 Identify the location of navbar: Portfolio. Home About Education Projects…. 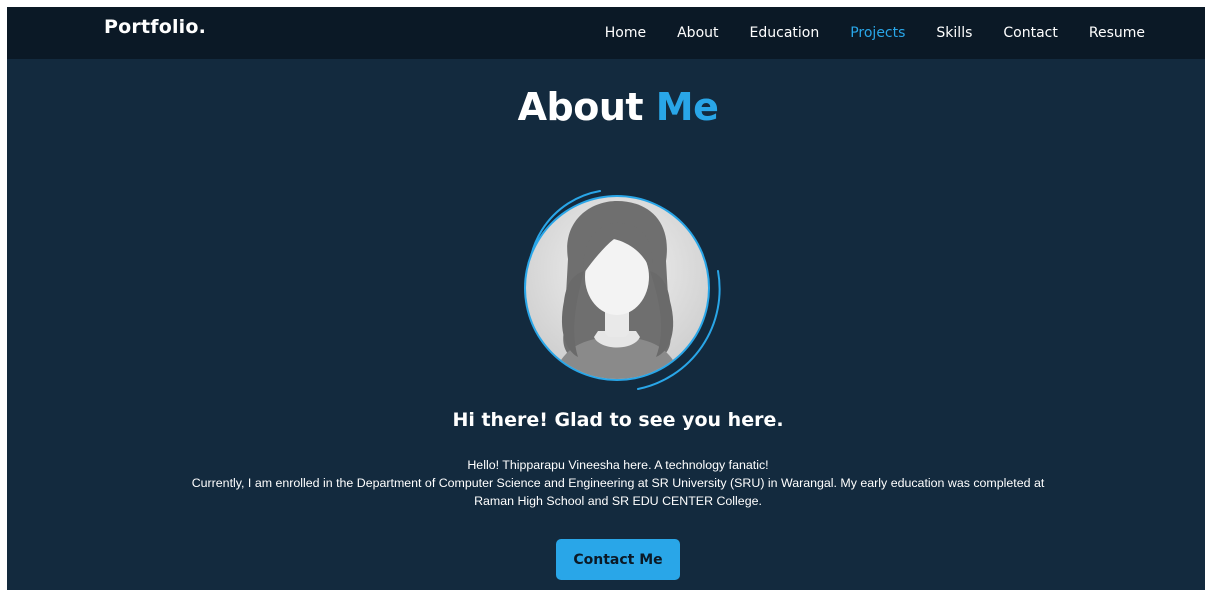
(606, 33).